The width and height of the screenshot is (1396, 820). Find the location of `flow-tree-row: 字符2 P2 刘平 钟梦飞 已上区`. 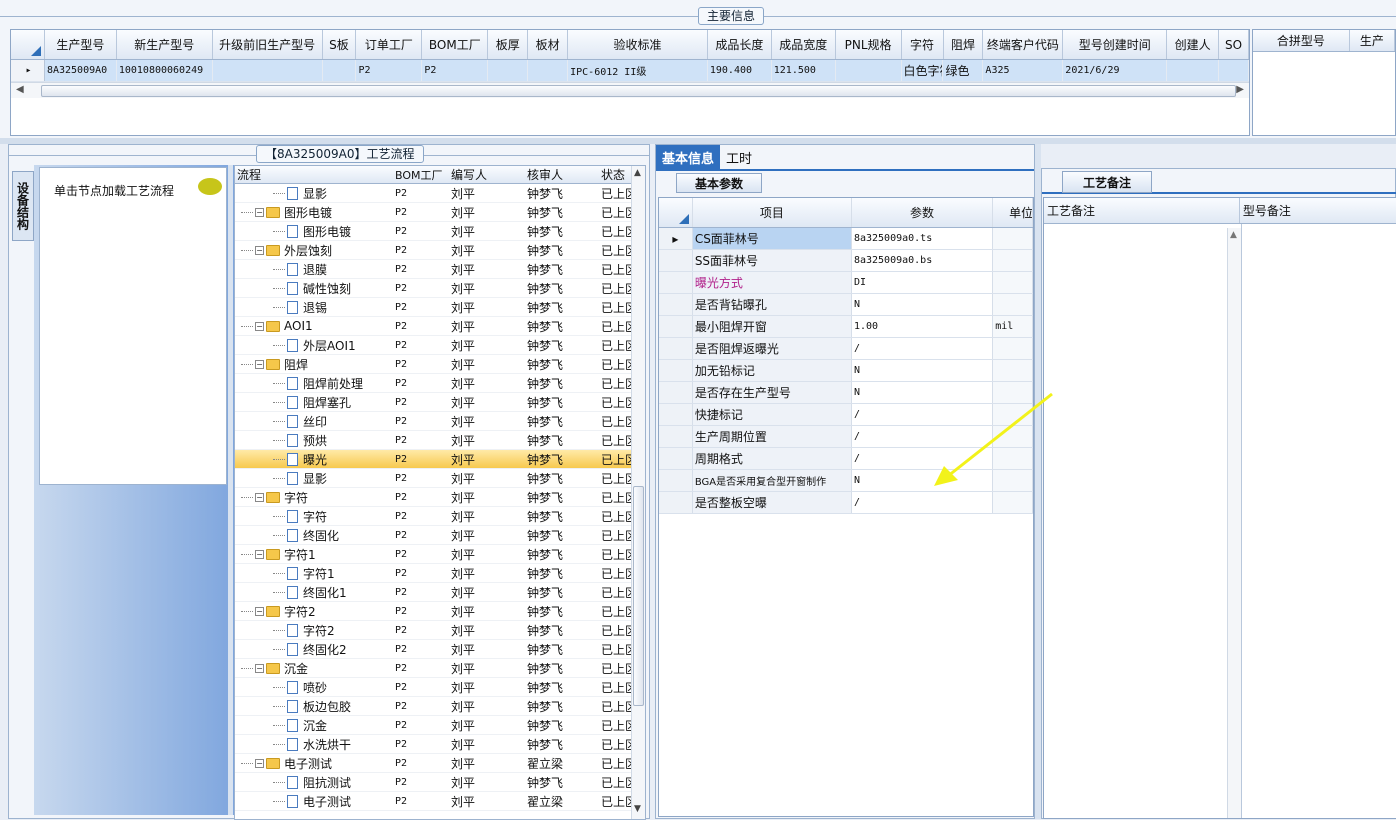

flow-tree-row: 字符2 P2 刘平 钟梦飞 已上区 is located at coordinates (440, 630).